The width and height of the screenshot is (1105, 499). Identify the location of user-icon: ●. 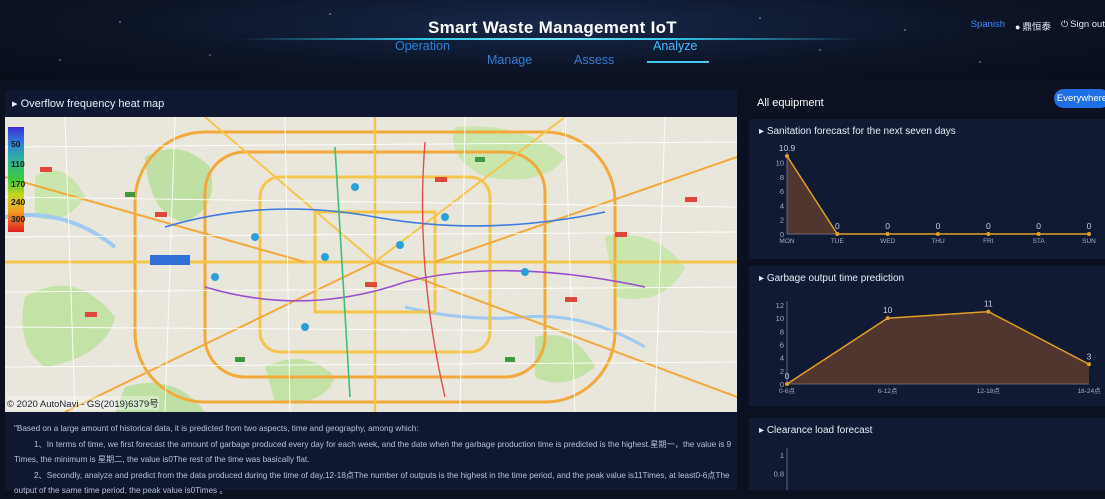
(1018, 27).